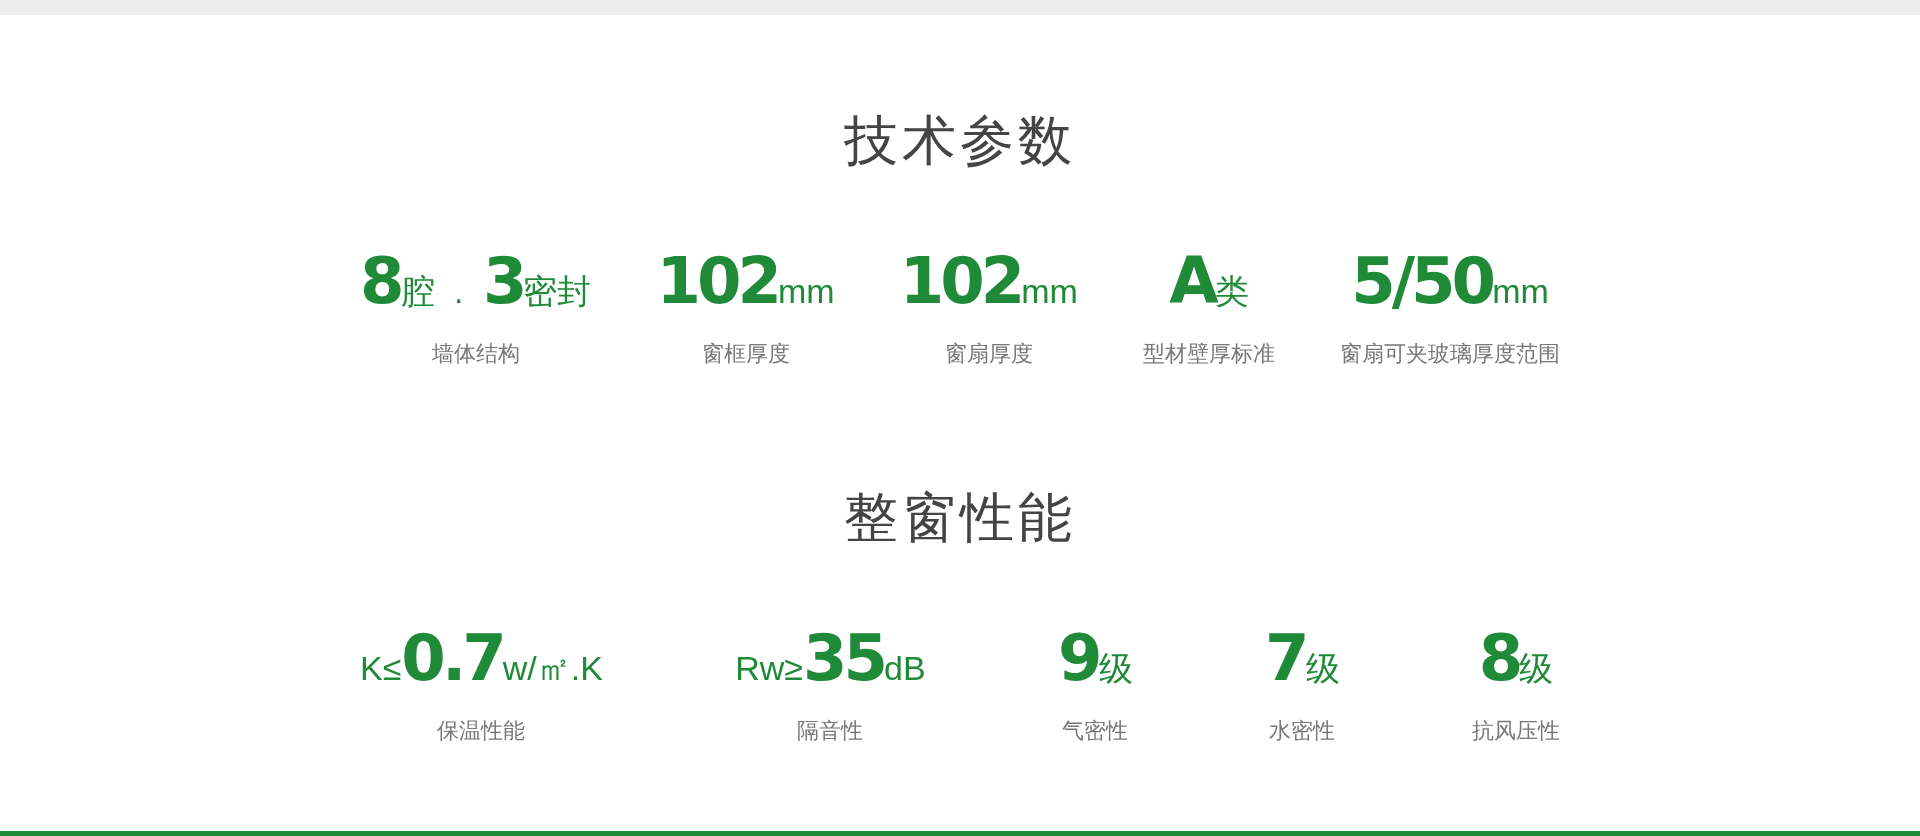 The width and height of the screenshot is (1920, 836). Describe the element at coordinates (830, 661) in the screenshot. I see `stat-value: Rw≥35dB` at that location.